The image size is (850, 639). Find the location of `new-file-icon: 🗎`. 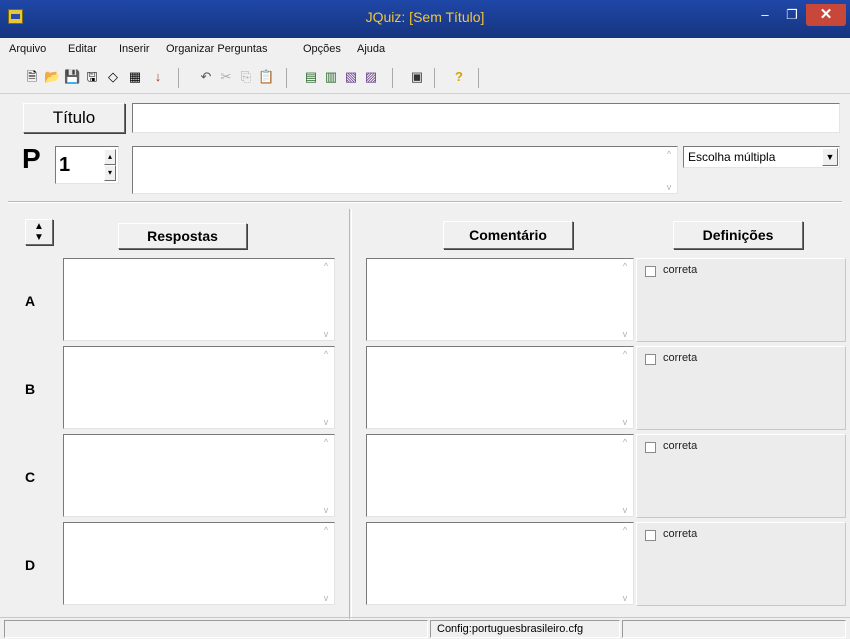

new-file-icon: 🗎 is located at coordinates (32, 77).